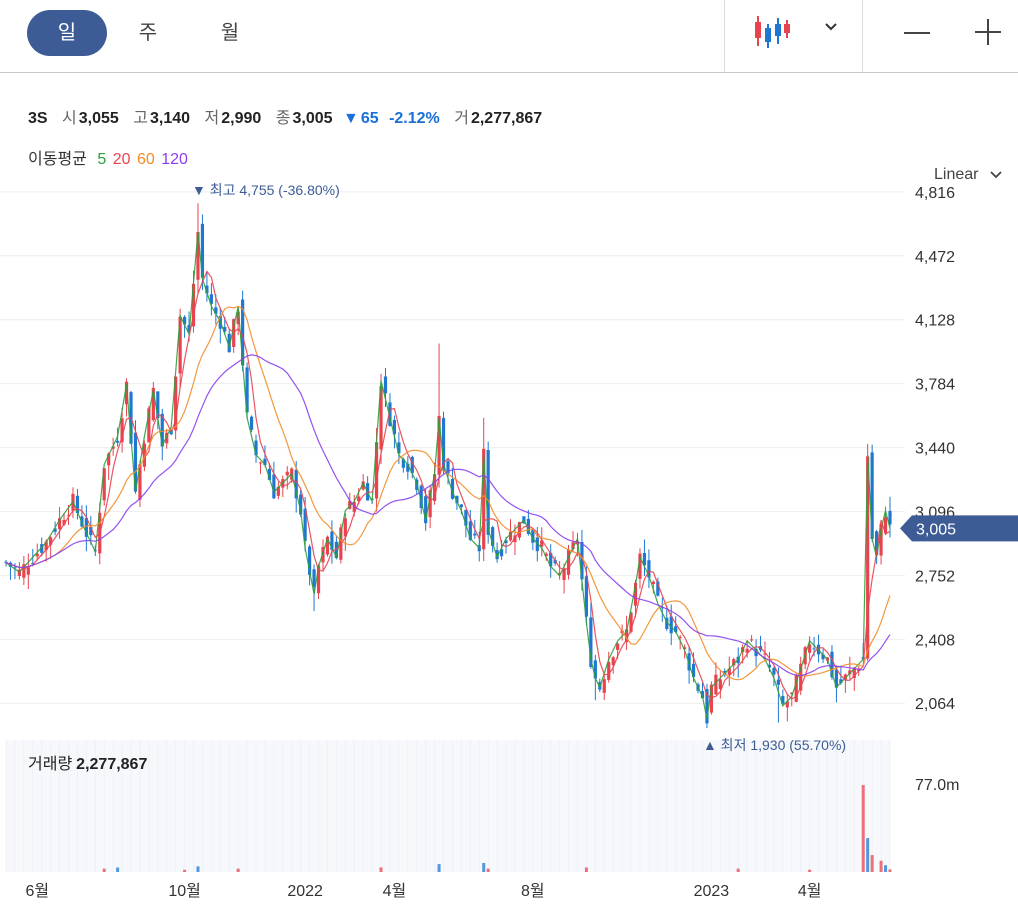  I want to click on volume-panel-label: 거래량 2,277,867, so click(87, 762).